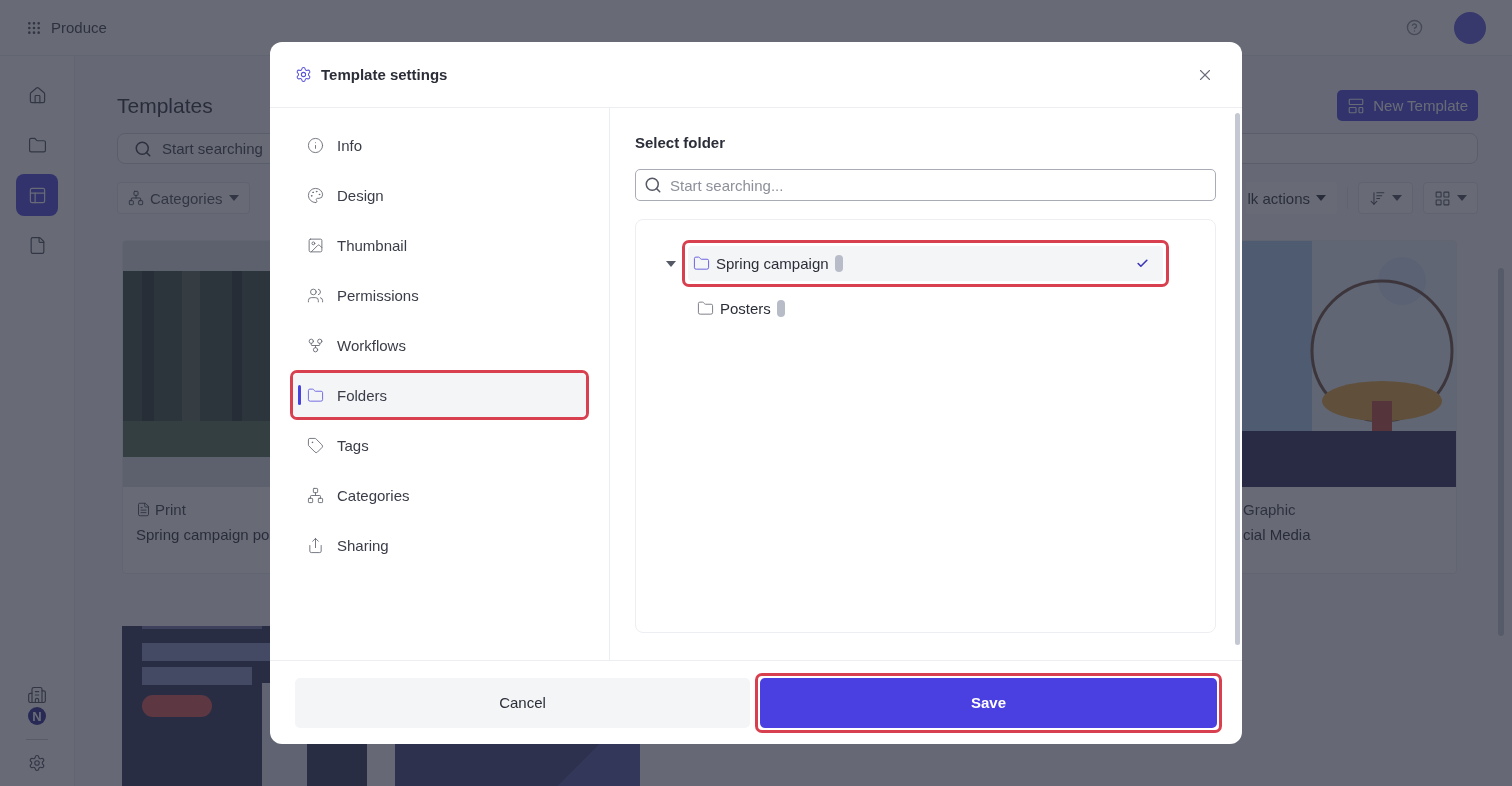  What do you see at coordinates (439, 195) in the screenshot?
I see `settings-nav-item: Design` at bounding box center [439, 195].